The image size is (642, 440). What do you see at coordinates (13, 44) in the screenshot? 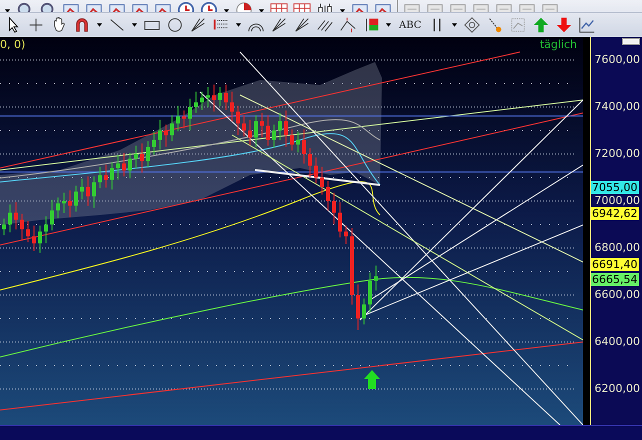
I see `coordinates-label: 0, 0)` at bounding box center [13, 44].